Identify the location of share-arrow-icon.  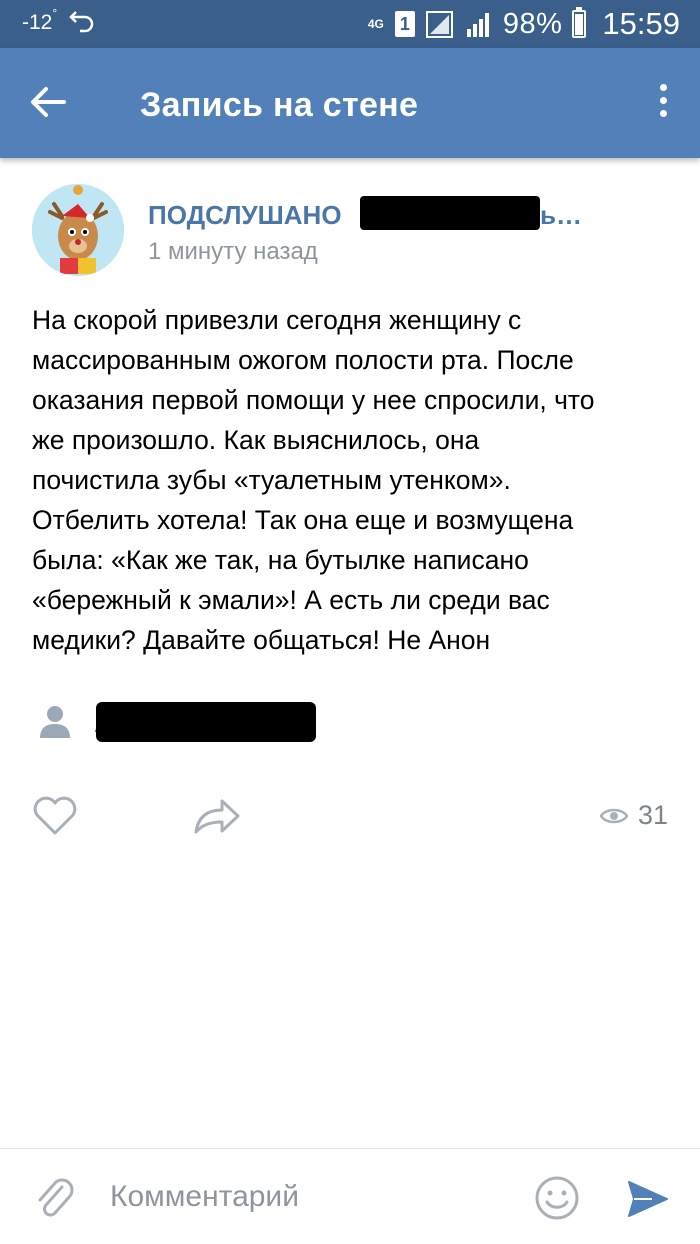
(217, 816).